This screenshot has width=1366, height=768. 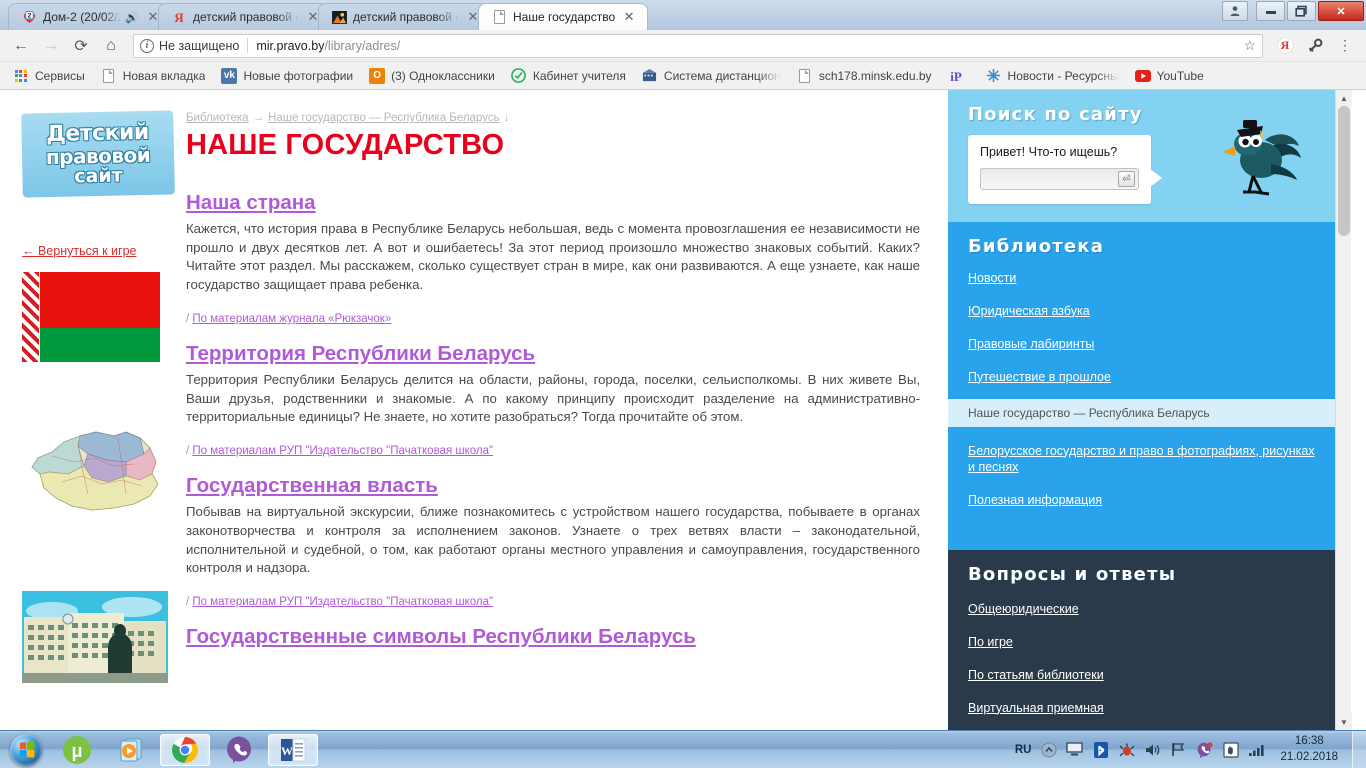 I want to click on bookmark-youtube: YouTube, so click(x=1169, y=76).